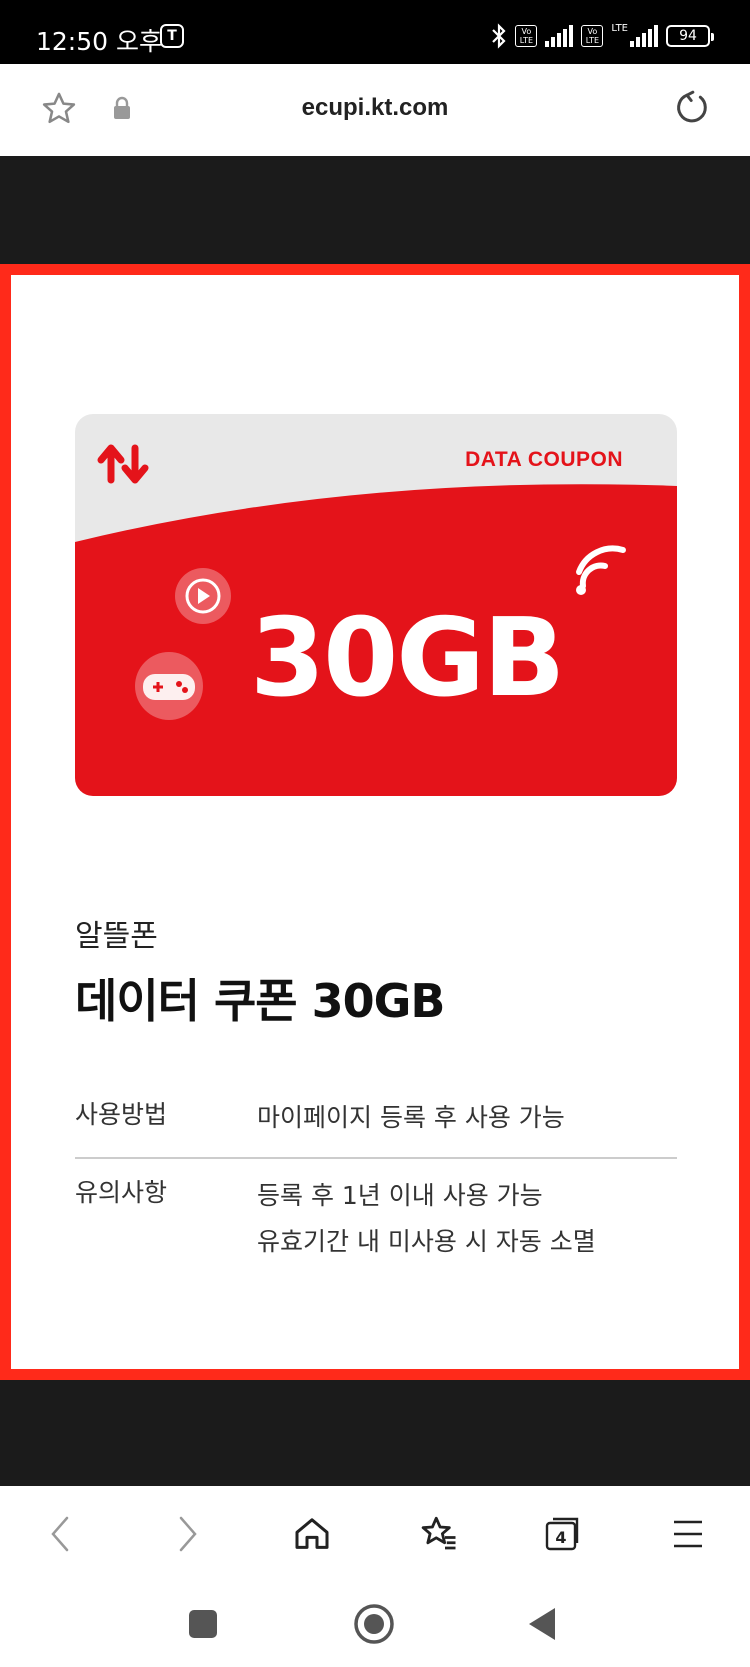 This screenshot has height=1667, width=750. Describe the element at coordinates (411, 1117) in the screenshot. I see `info-value: 마이페이지 등록 후 사용 가능` at that location.